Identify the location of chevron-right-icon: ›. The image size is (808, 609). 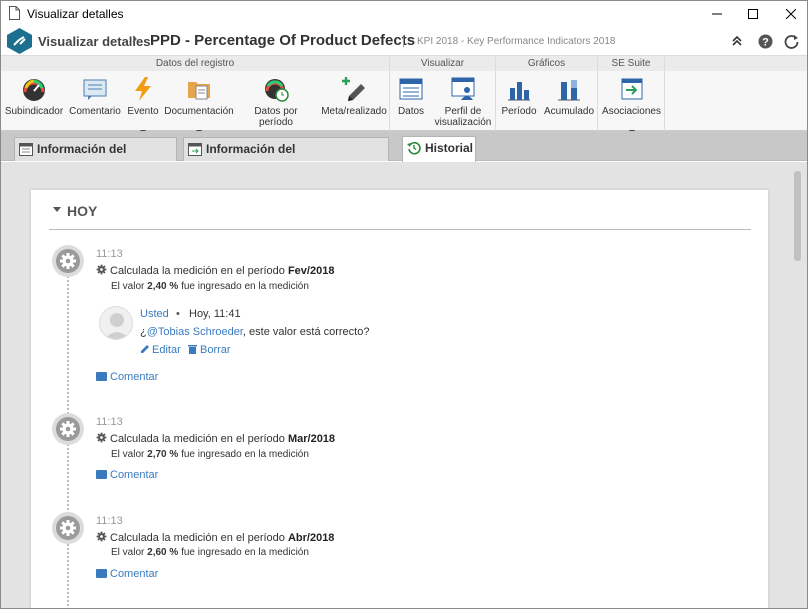
(135, 38).